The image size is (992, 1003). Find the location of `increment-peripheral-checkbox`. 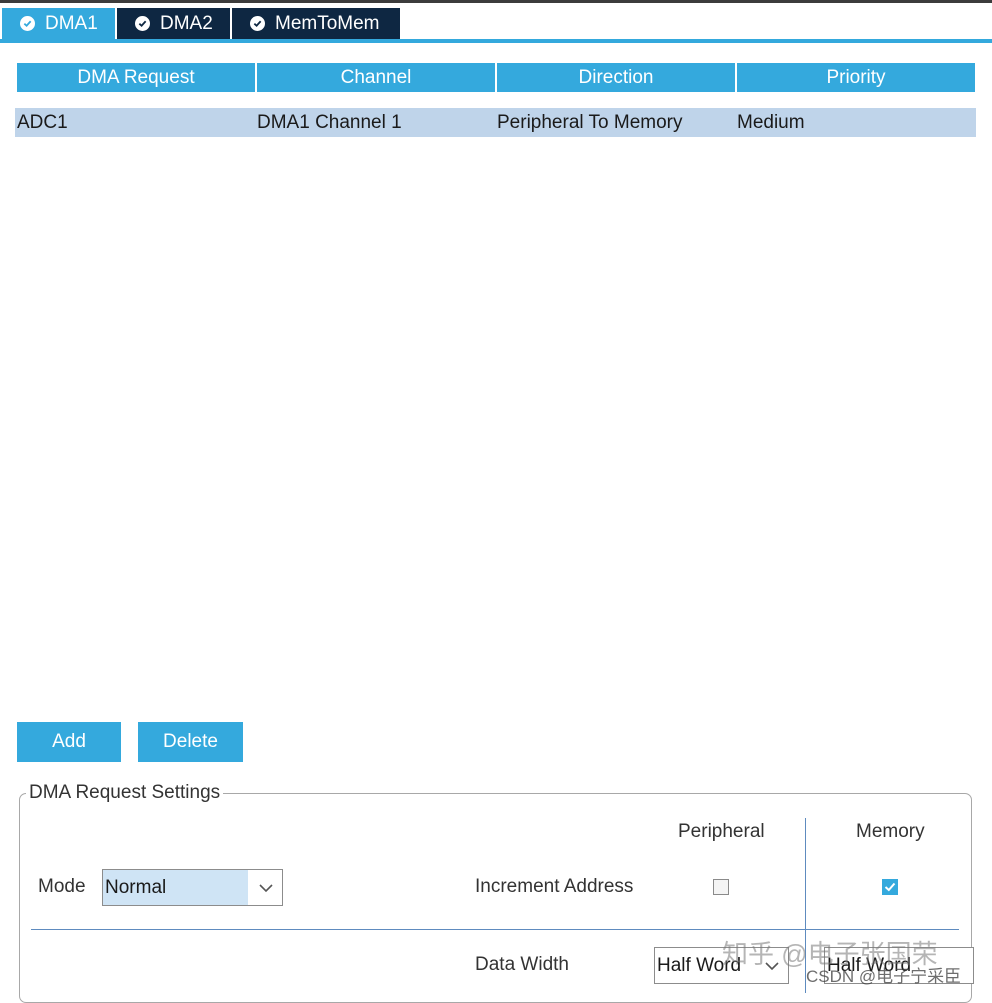

increment-peripheral-checkbox is located at coordinates (721, 887).